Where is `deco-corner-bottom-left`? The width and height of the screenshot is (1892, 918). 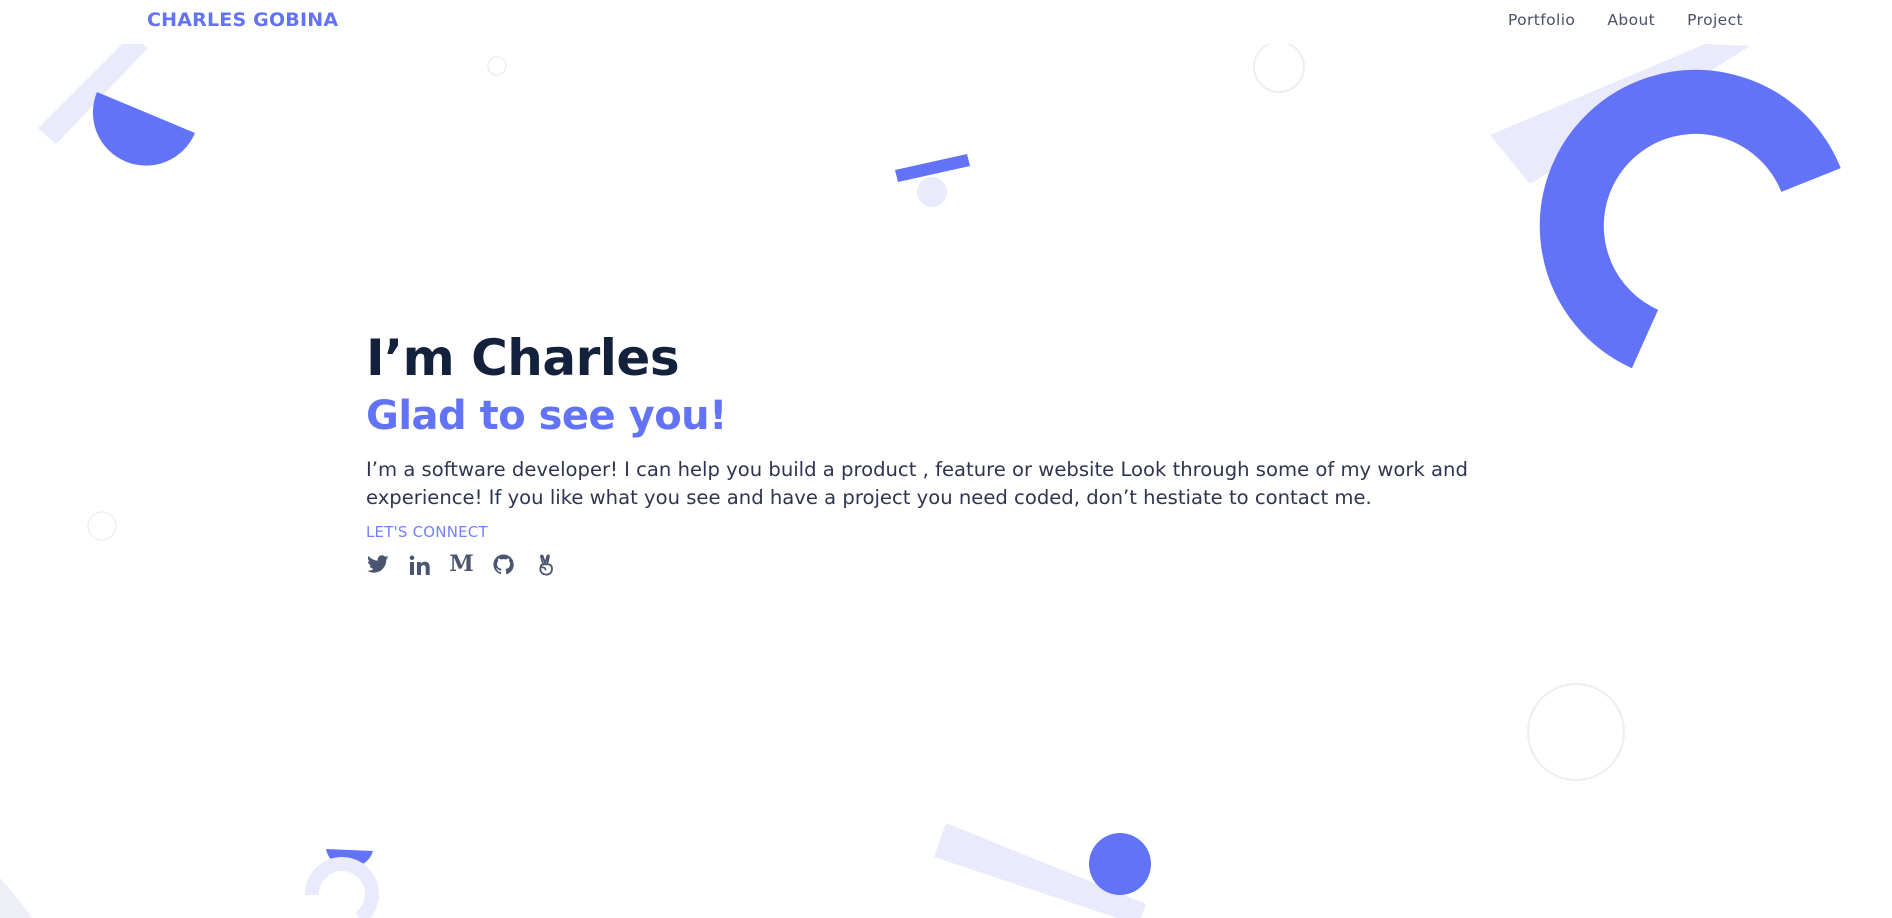
deco-corner-bottom-left is located at coordinates (16, 898).